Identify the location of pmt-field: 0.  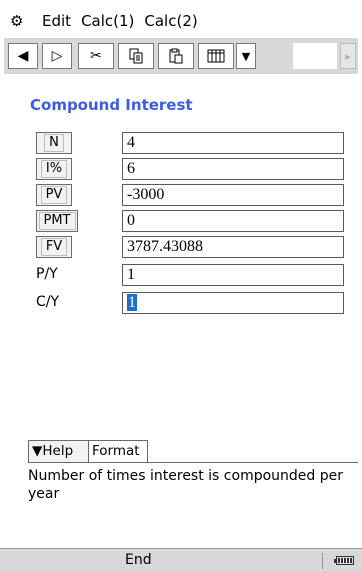
(233, 221).